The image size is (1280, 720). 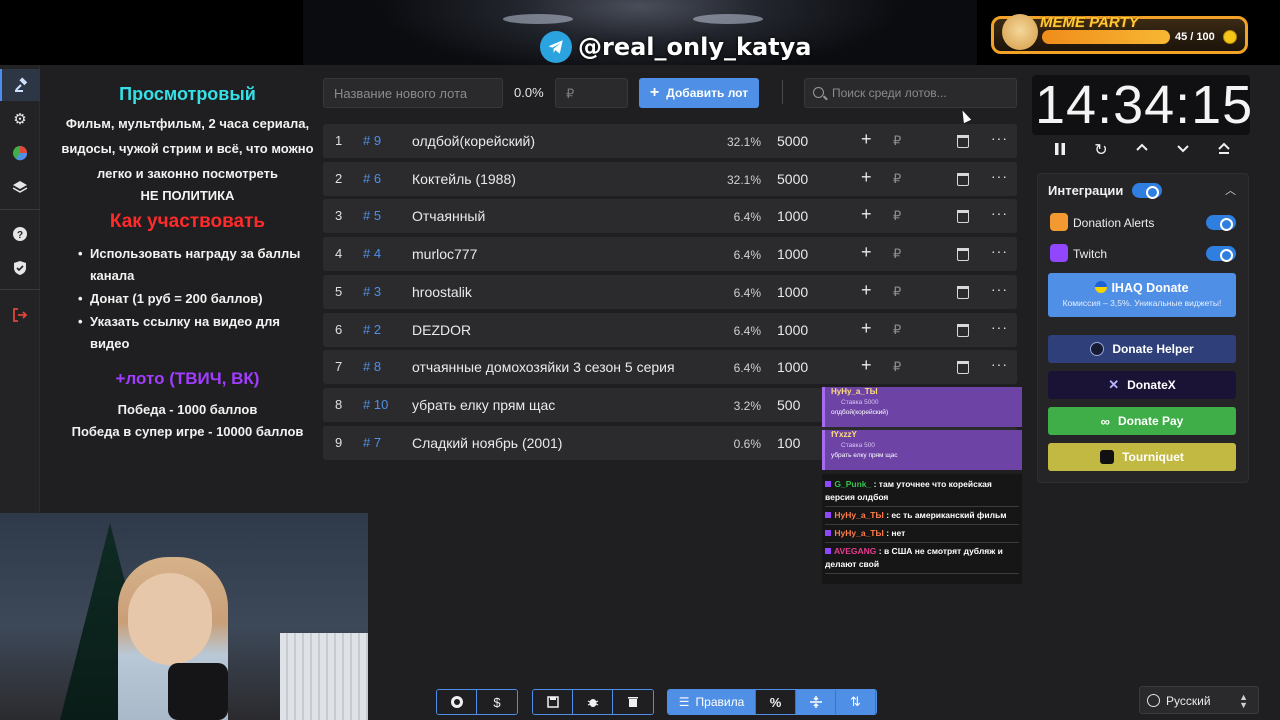 I want to click on percent-toggle: %, so click(x=776, y=702).